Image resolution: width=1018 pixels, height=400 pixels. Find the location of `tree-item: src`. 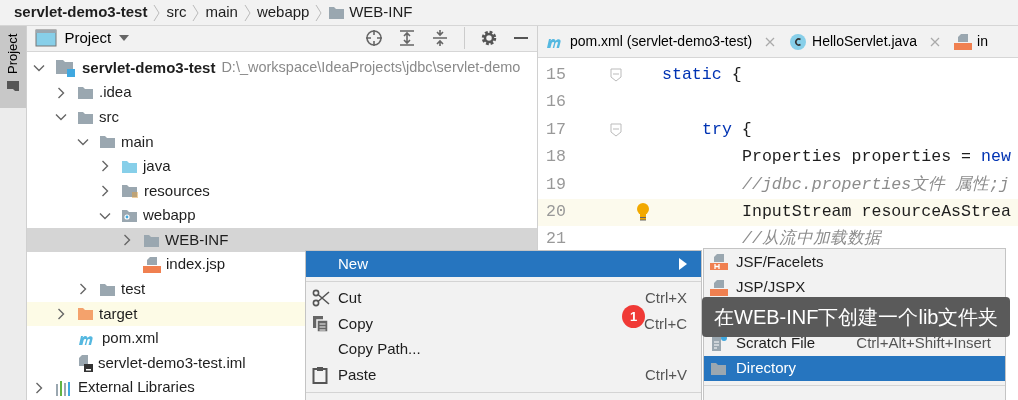

tree-item: src is located at coordinates (109, 117).